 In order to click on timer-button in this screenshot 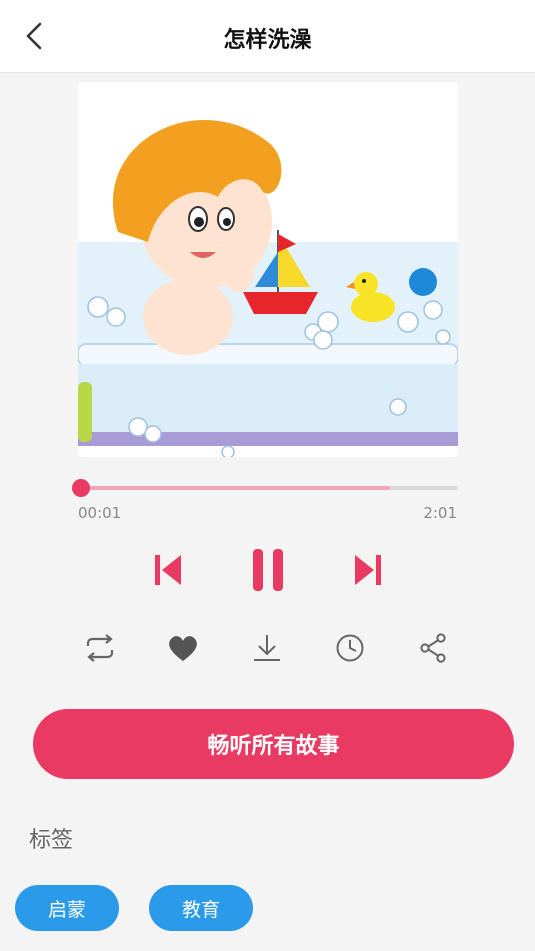, I will do `click(350, 648)`.